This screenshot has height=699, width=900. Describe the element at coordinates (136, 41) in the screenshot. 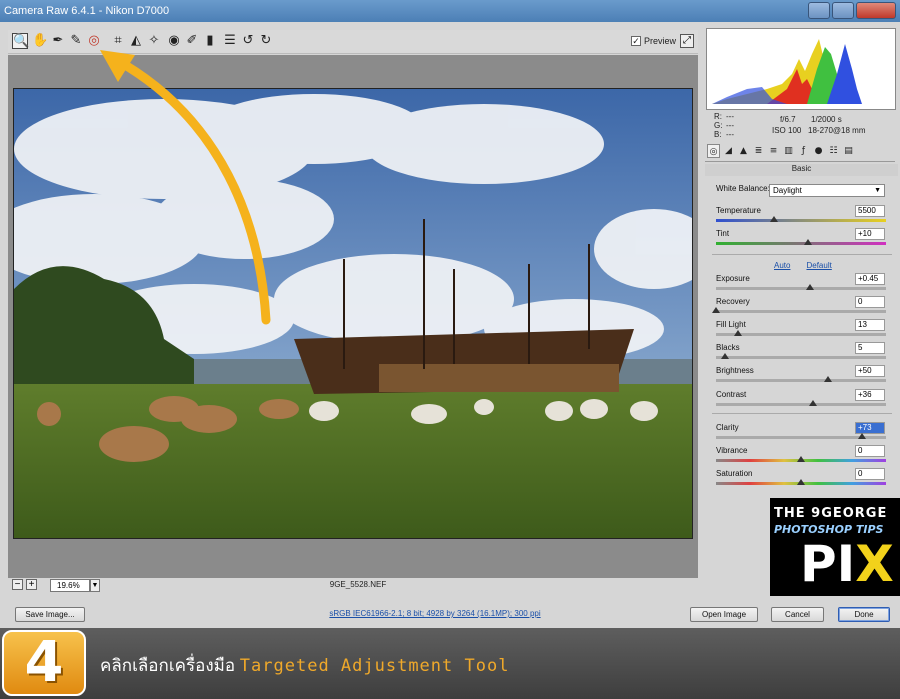

I see `straighten-tool: ◭` at that location.